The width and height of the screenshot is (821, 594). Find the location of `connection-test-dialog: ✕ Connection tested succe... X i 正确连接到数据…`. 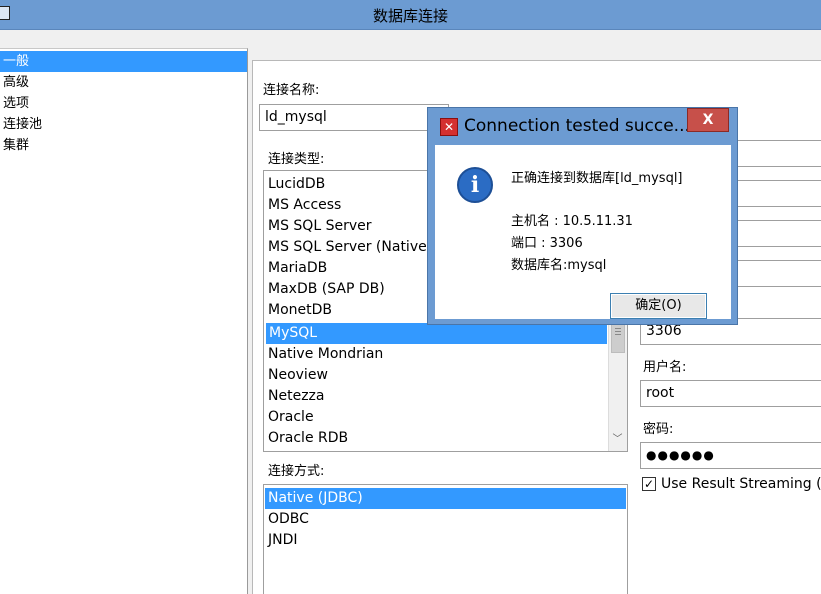

connection-test-dialog: ✕ Connection tested succe... X i 正确连接到数据… is located at coordinates (582, 216).